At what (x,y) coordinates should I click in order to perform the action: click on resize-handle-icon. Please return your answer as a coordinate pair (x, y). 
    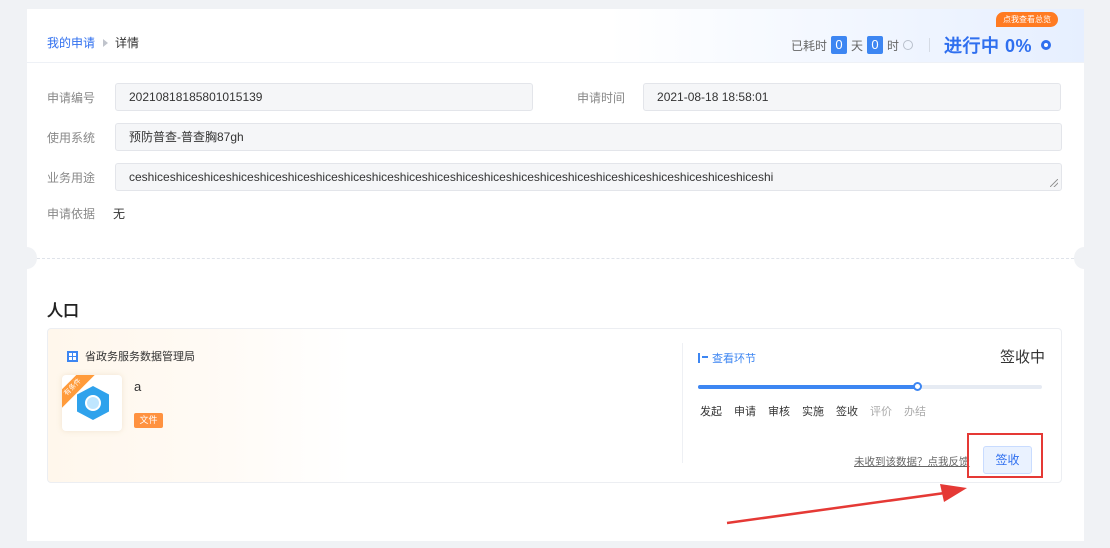
    Looking at the image, I should click on (1054, 183).